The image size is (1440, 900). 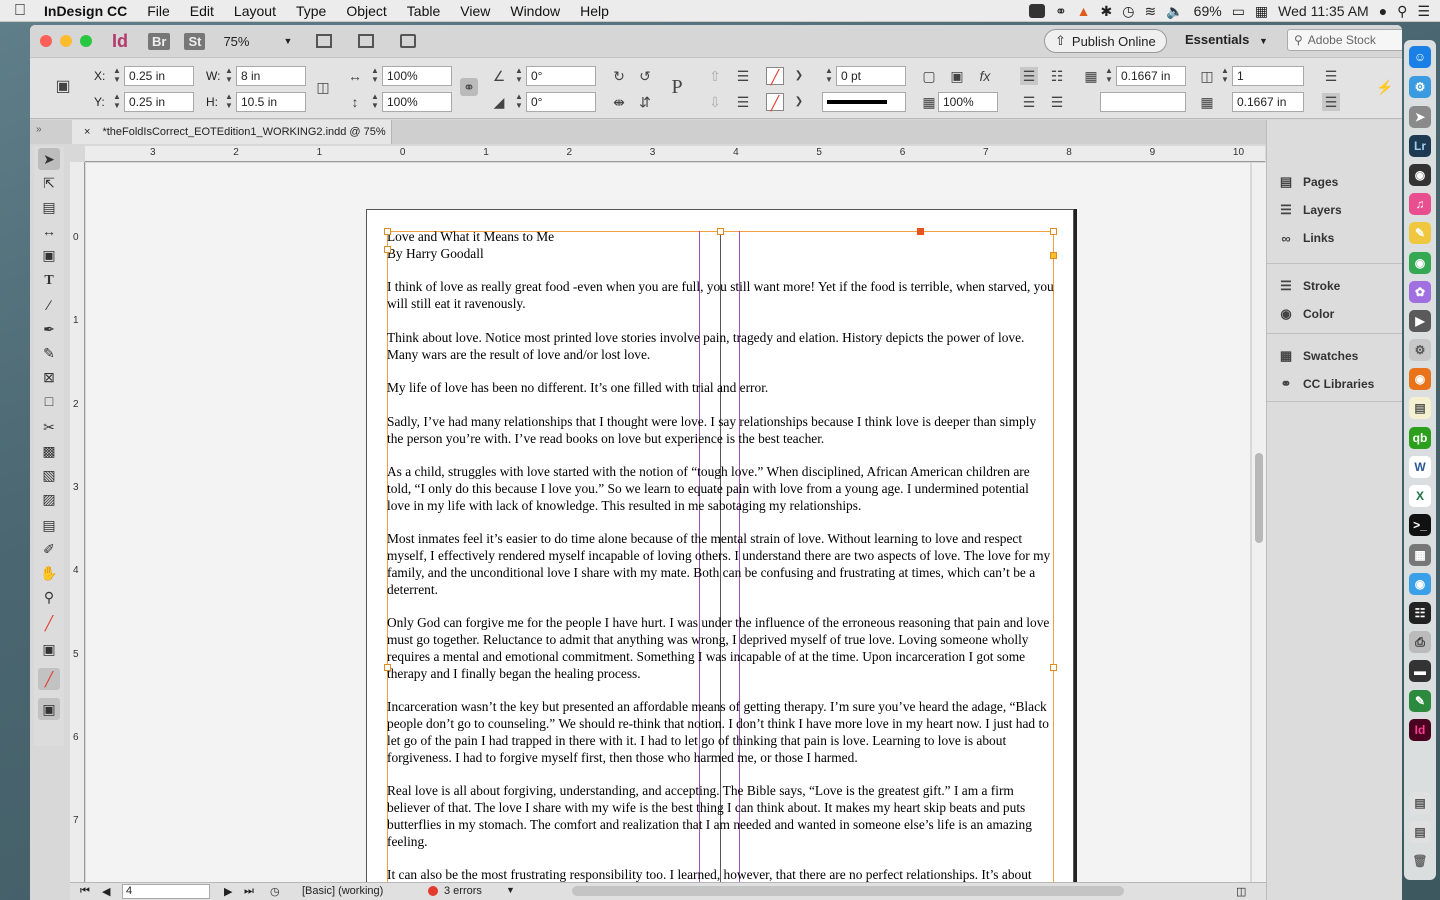 What do you see at coordinates (619, 76) in the screenshot?
I see `rotate-cw-icon: ↻` at bounding box center [619, 76].